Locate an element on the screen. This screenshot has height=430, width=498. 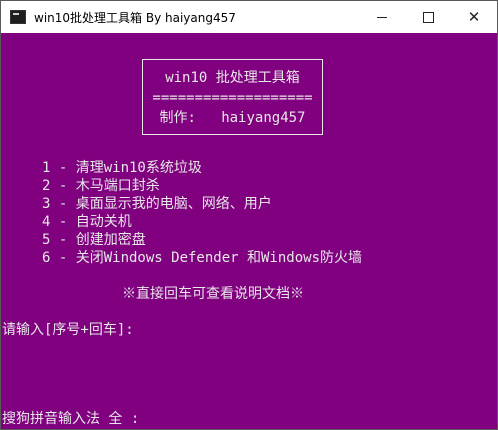
close-icon: ✕ is located at coordinates (474, 16).